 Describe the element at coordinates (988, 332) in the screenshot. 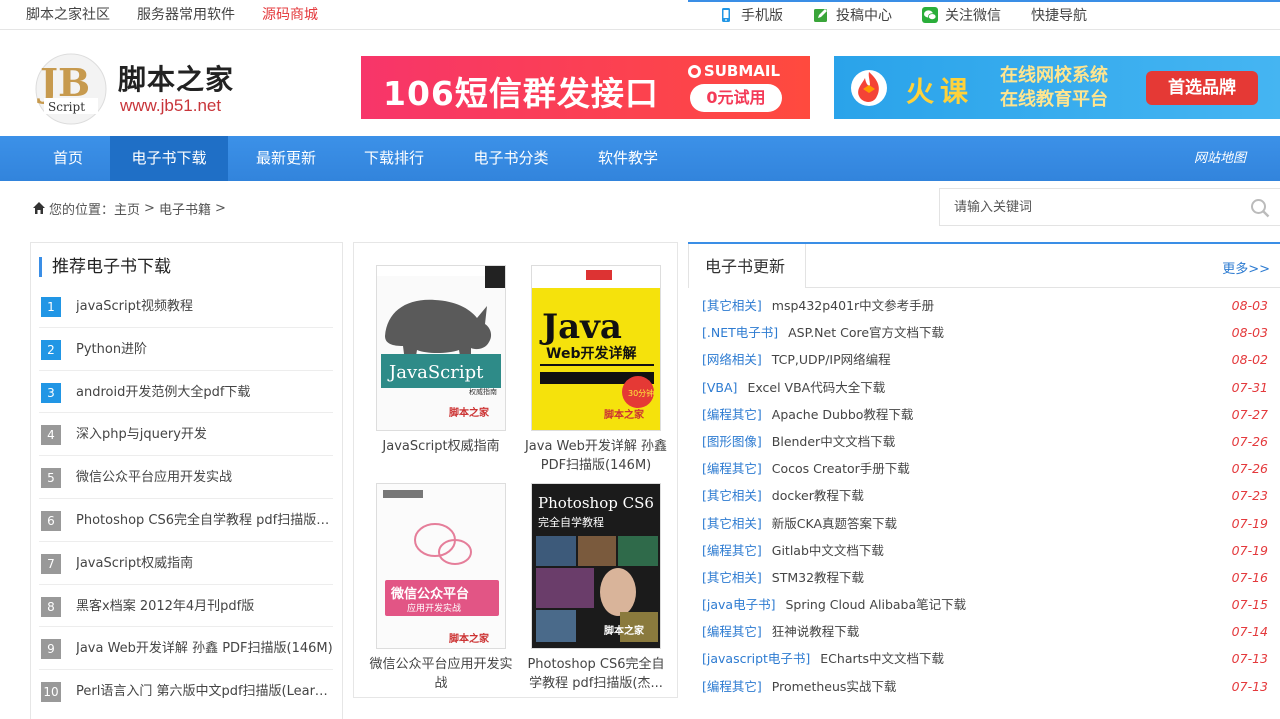

I see `list-item: [.NET电子书] ASP.Net Core官方文档下载 08-03` at that location.